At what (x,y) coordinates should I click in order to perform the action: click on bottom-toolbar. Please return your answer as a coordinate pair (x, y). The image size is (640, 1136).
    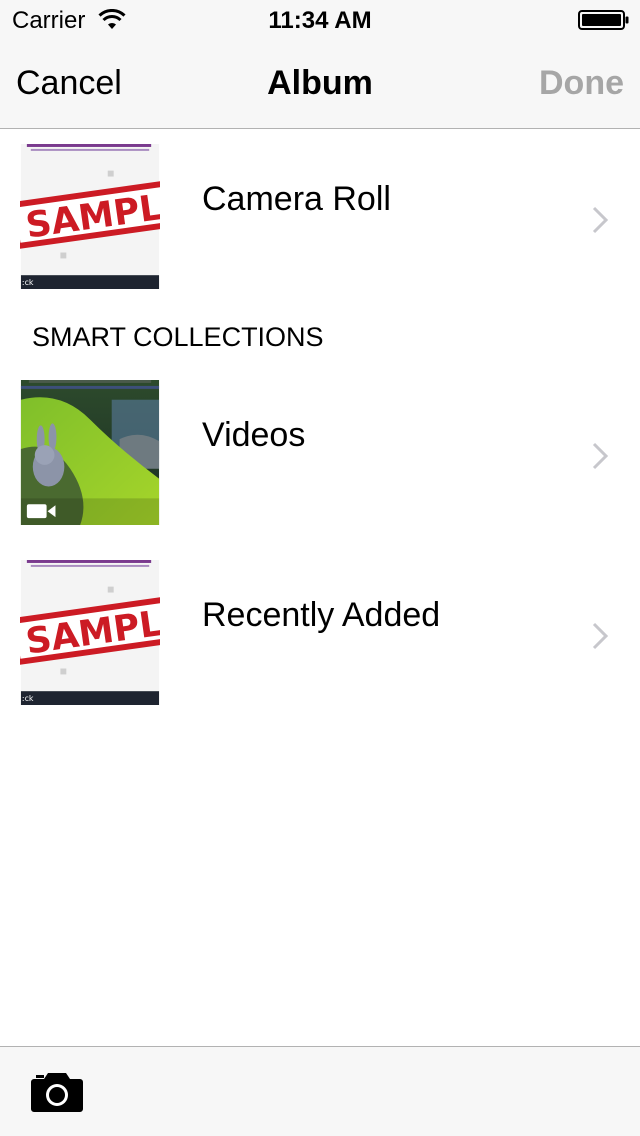
    Looking at the image, I should click on (320, 1091).